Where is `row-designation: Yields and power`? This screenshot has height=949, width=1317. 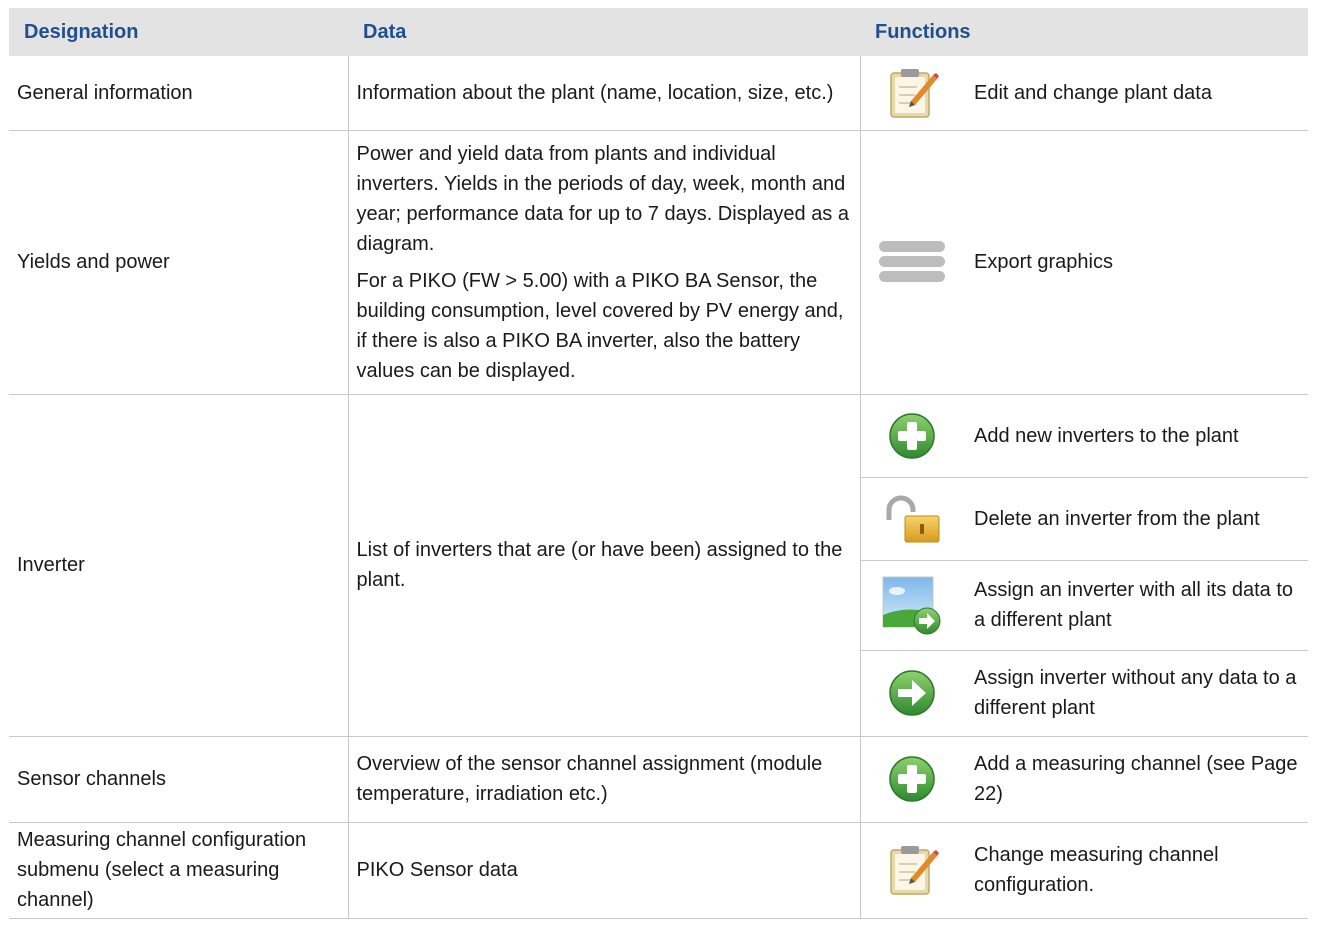
row-designation: Yields and power is located at coordinates (178, 262).